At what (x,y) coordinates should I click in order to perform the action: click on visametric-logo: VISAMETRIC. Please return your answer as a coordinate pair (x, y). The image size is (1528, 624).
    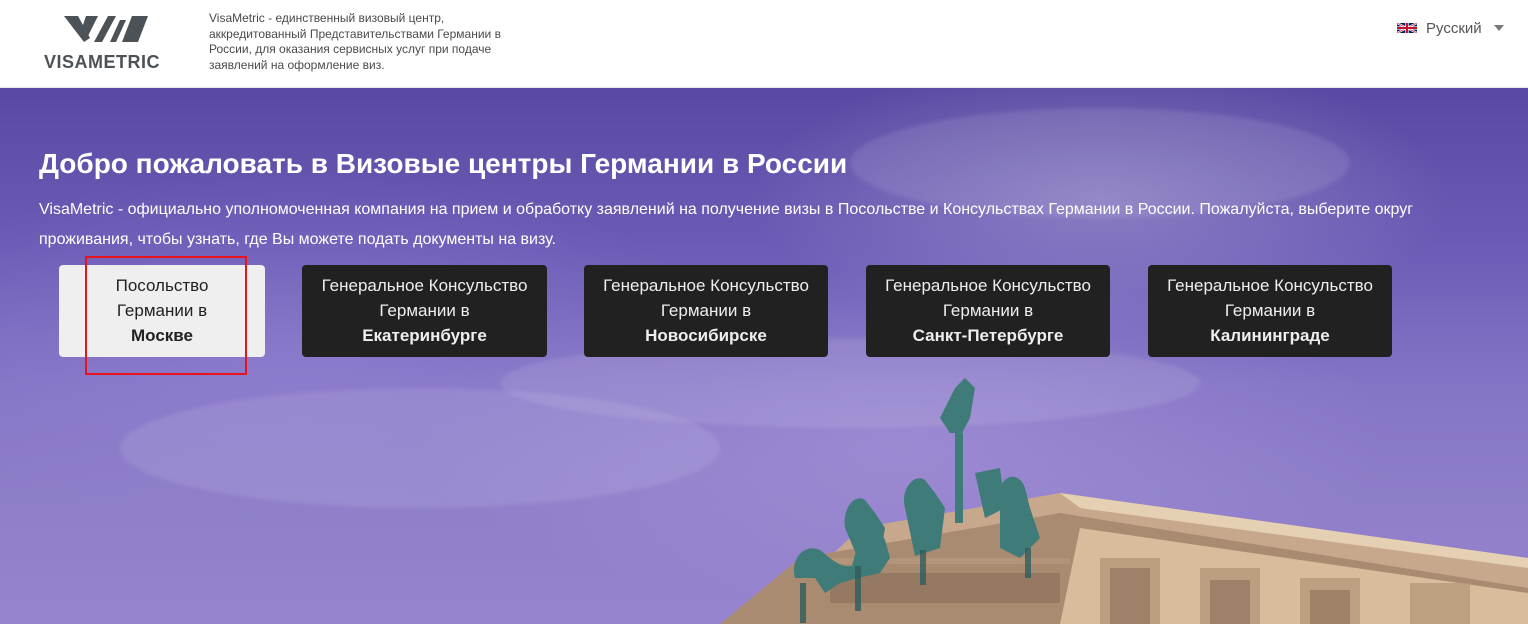
    Looking at the image, I should click on (107, 44).